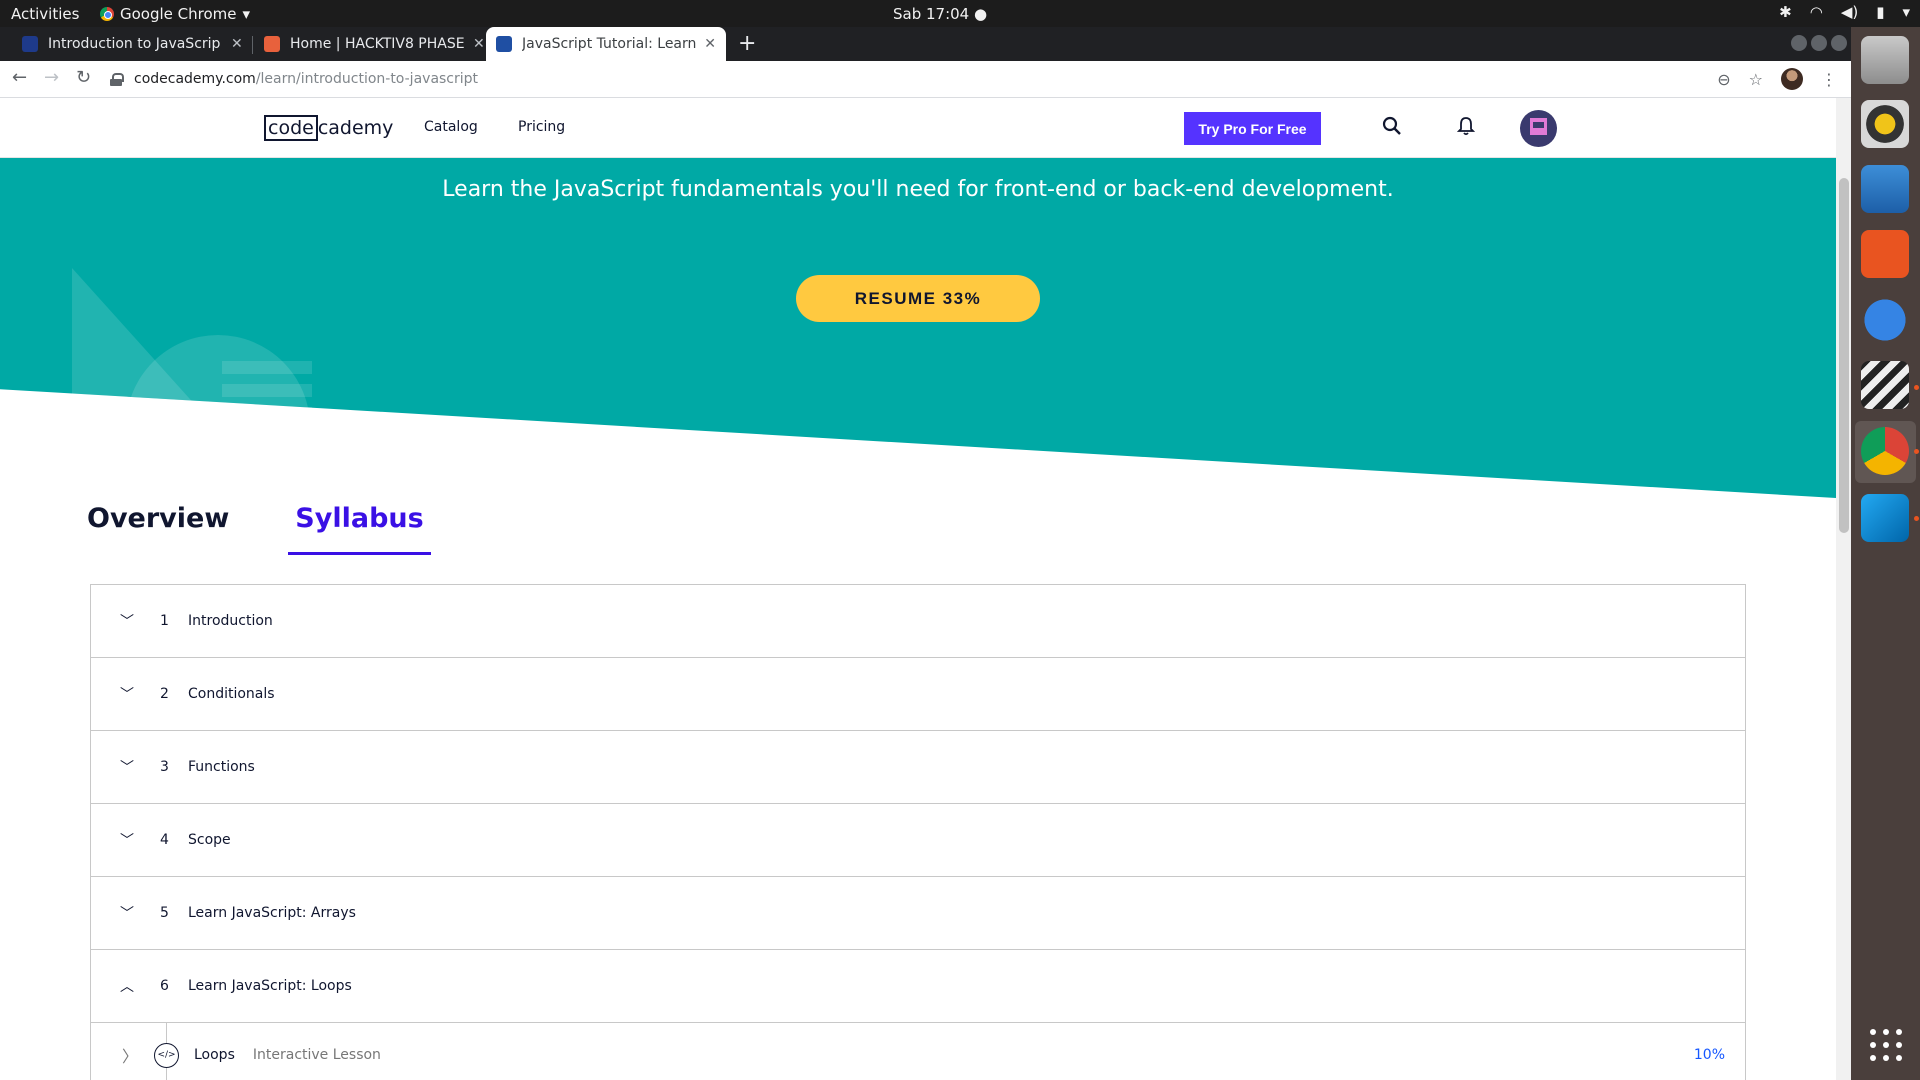 This screenshot has width=1920, height=1080. Describe the element at coordinates (1466, 128) in the screenshot. I see `bell-icon` at that location.